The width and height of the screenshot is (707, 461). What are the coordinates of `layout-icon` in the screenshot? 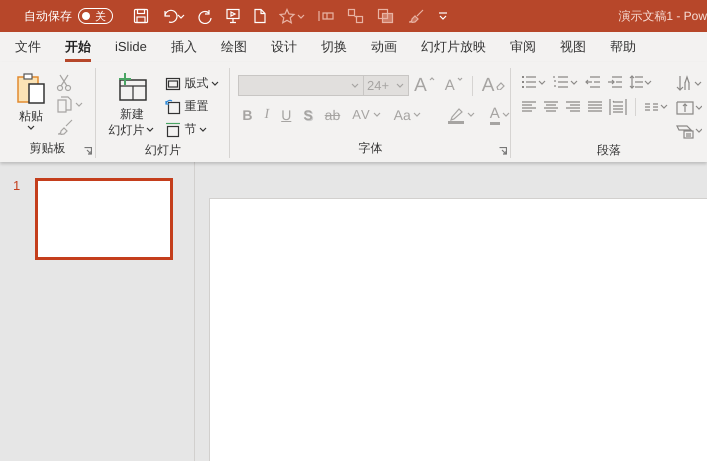 It's located at (173, 84).